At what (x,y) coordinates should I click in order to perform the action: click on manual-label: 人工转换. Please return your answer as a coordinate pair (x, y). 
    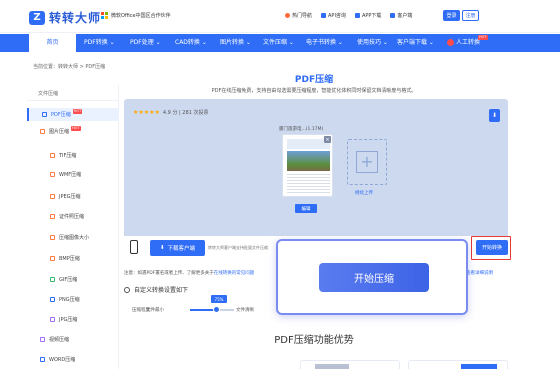
    Looking at the image, I should click on (468, 42).